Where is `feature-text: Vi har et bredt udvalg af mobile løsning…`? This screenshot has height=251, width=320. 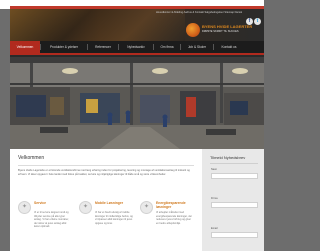 feature-text: Vi har et bredt udvalg af mobile løsning… is located at coordinates (114, 218).